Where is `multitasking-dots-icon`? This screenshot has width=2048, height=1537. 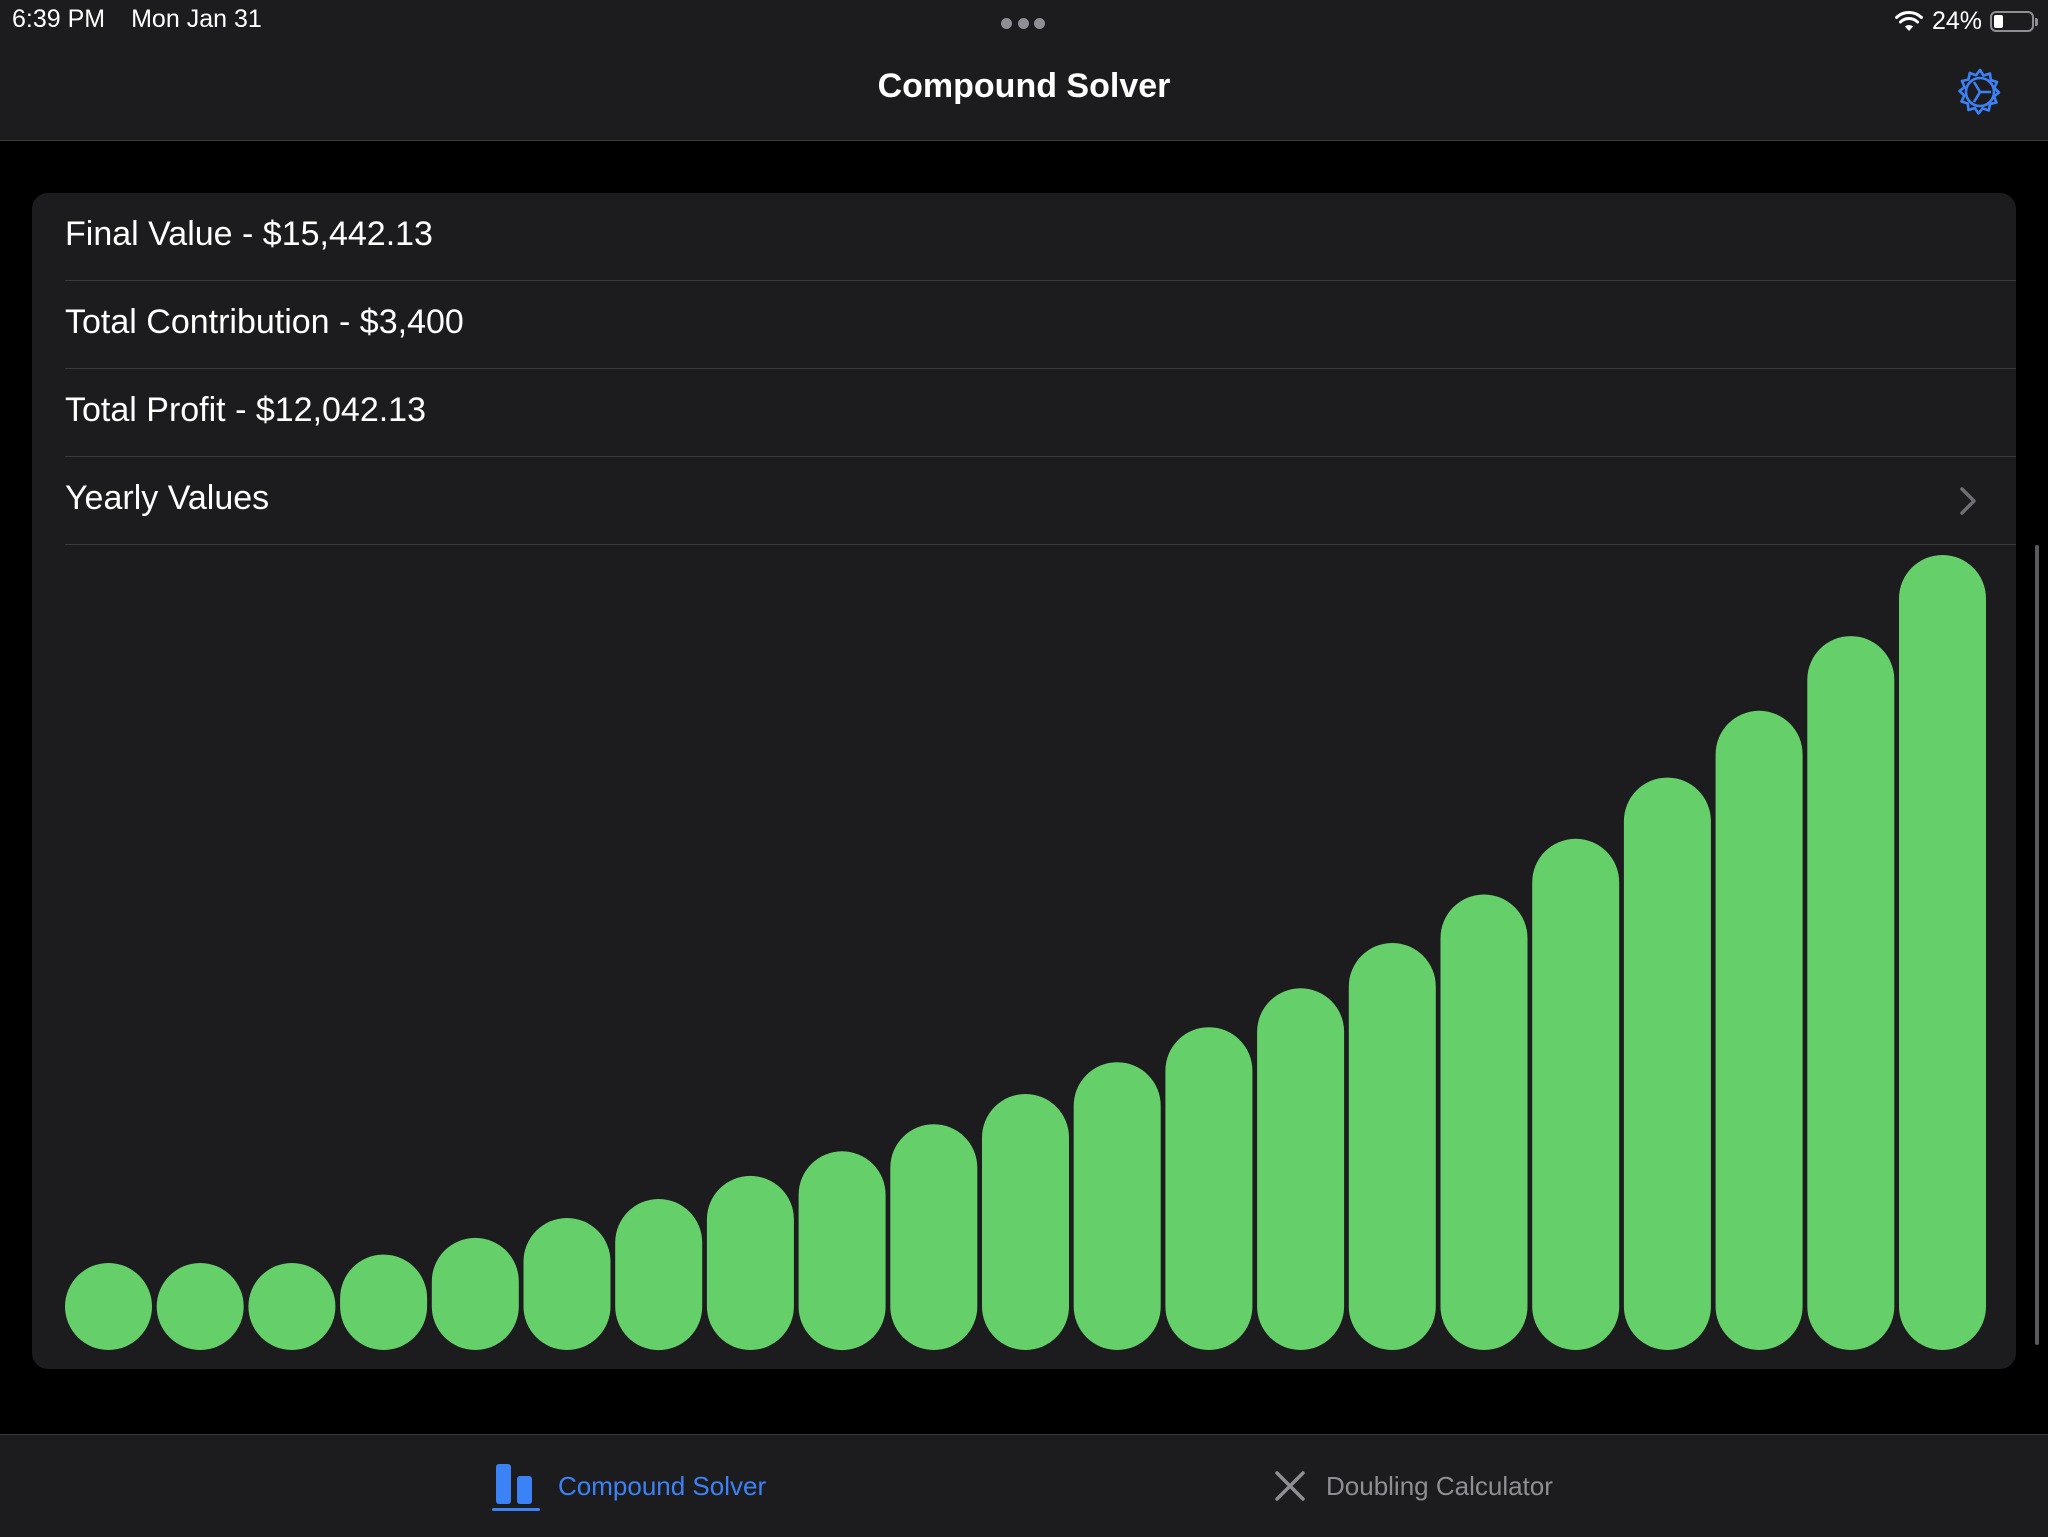 multitasking-dots-icon is located at coordinates (1023, 24).